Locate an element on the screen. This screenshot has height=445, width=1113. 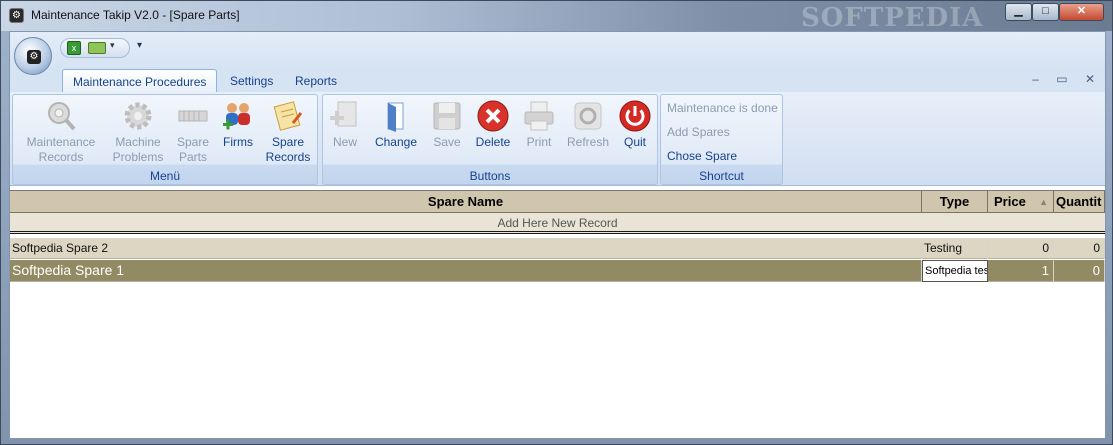
mdi-restore-button: ▭ is located at coordinates (1061, 79).